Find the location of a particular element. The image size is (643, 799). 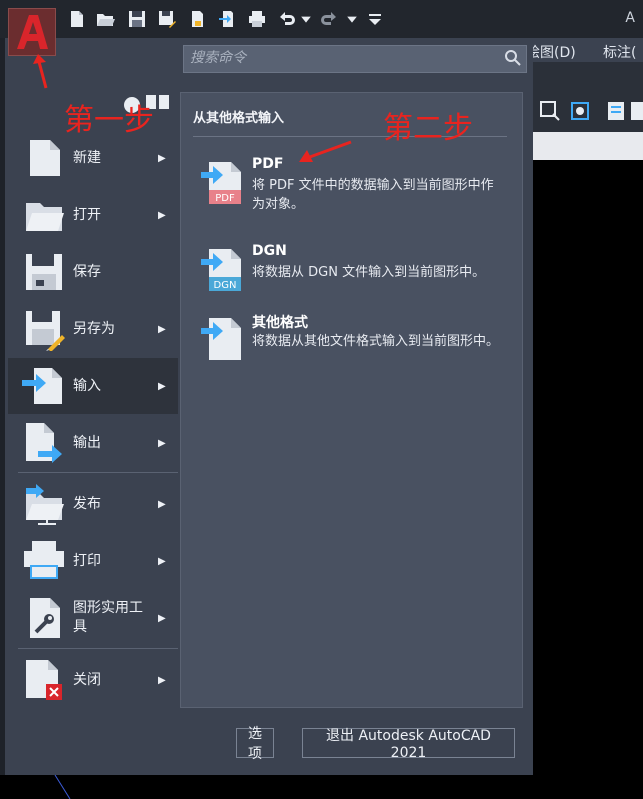

drawing-utilities-icon is located at coordinates (45, 618).